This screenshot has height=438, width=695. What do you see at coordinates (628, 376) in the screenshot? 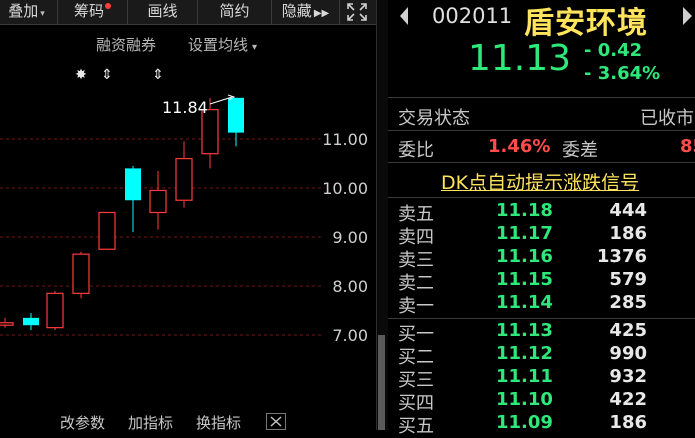
I see `bid-volume: 932` at bounding box center [628, 376].